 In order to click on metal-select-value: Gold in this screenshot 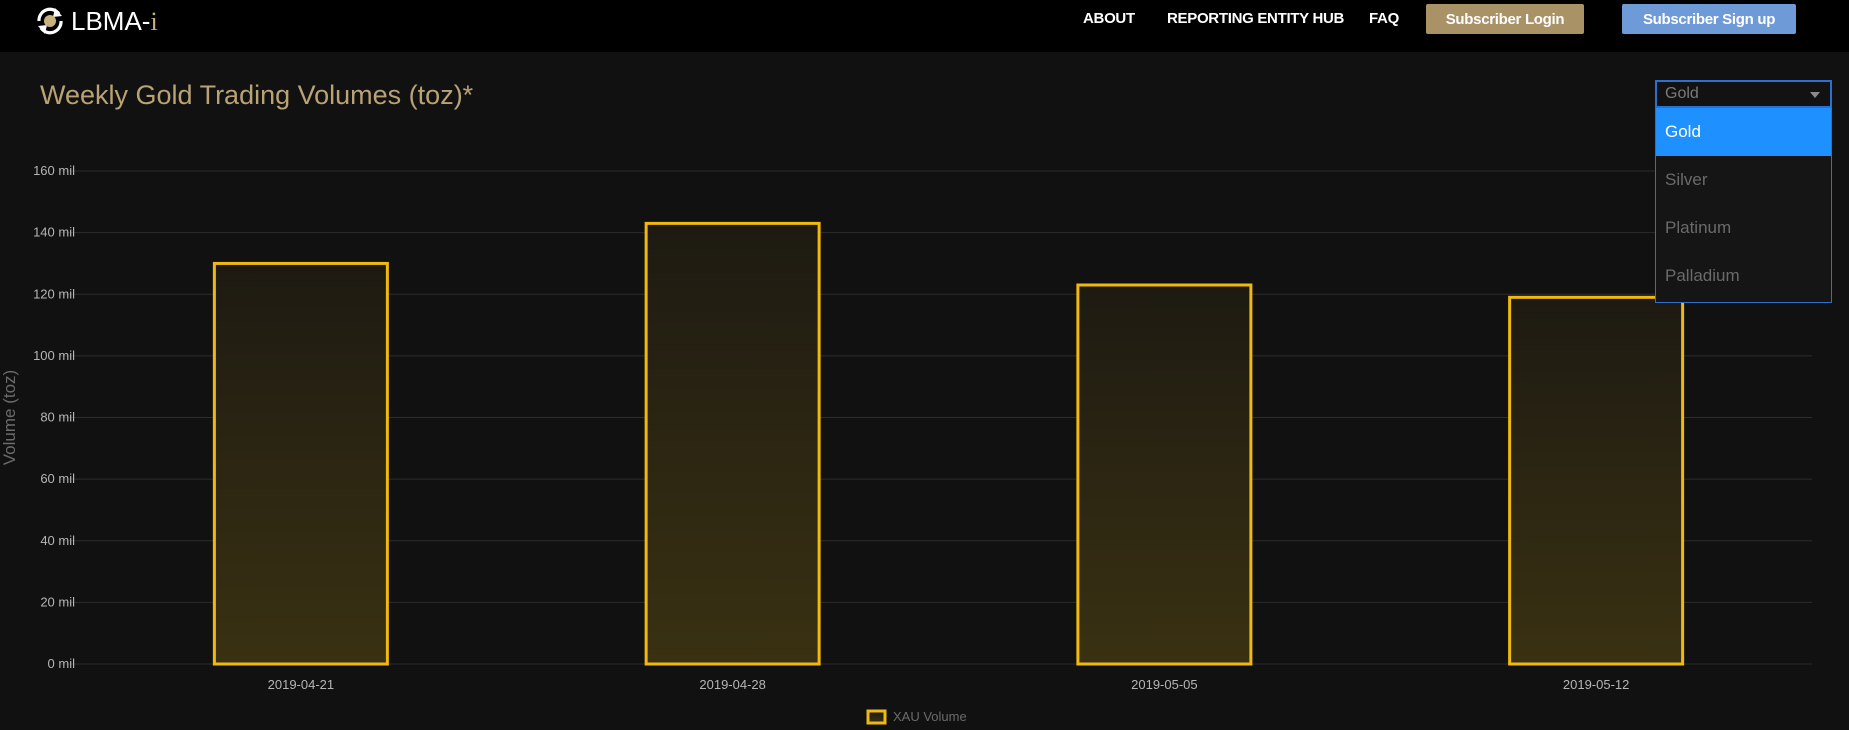, I will do `click(1682, 93)`.